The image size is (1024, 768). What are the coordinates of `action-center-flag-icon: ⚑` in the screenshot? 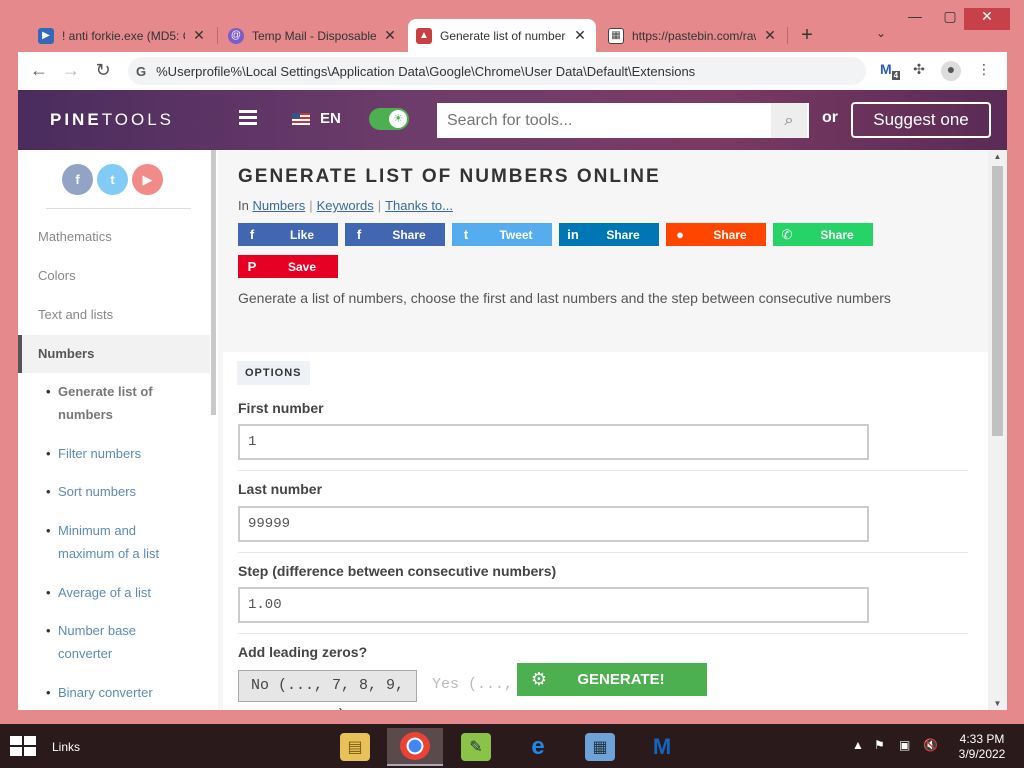 It's located at (879, 745).